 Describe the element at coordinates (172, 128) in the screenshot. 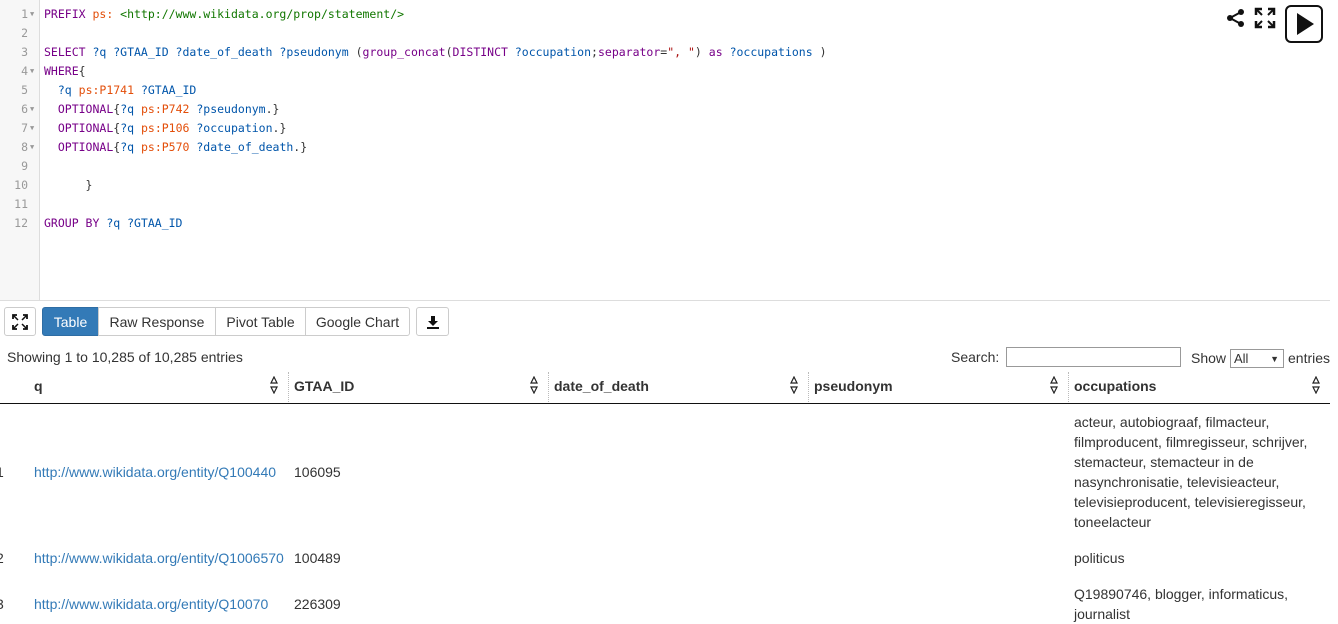

I see `code-text: OPTIONAL{?q ps:P106 ?occupation.}` at that location.